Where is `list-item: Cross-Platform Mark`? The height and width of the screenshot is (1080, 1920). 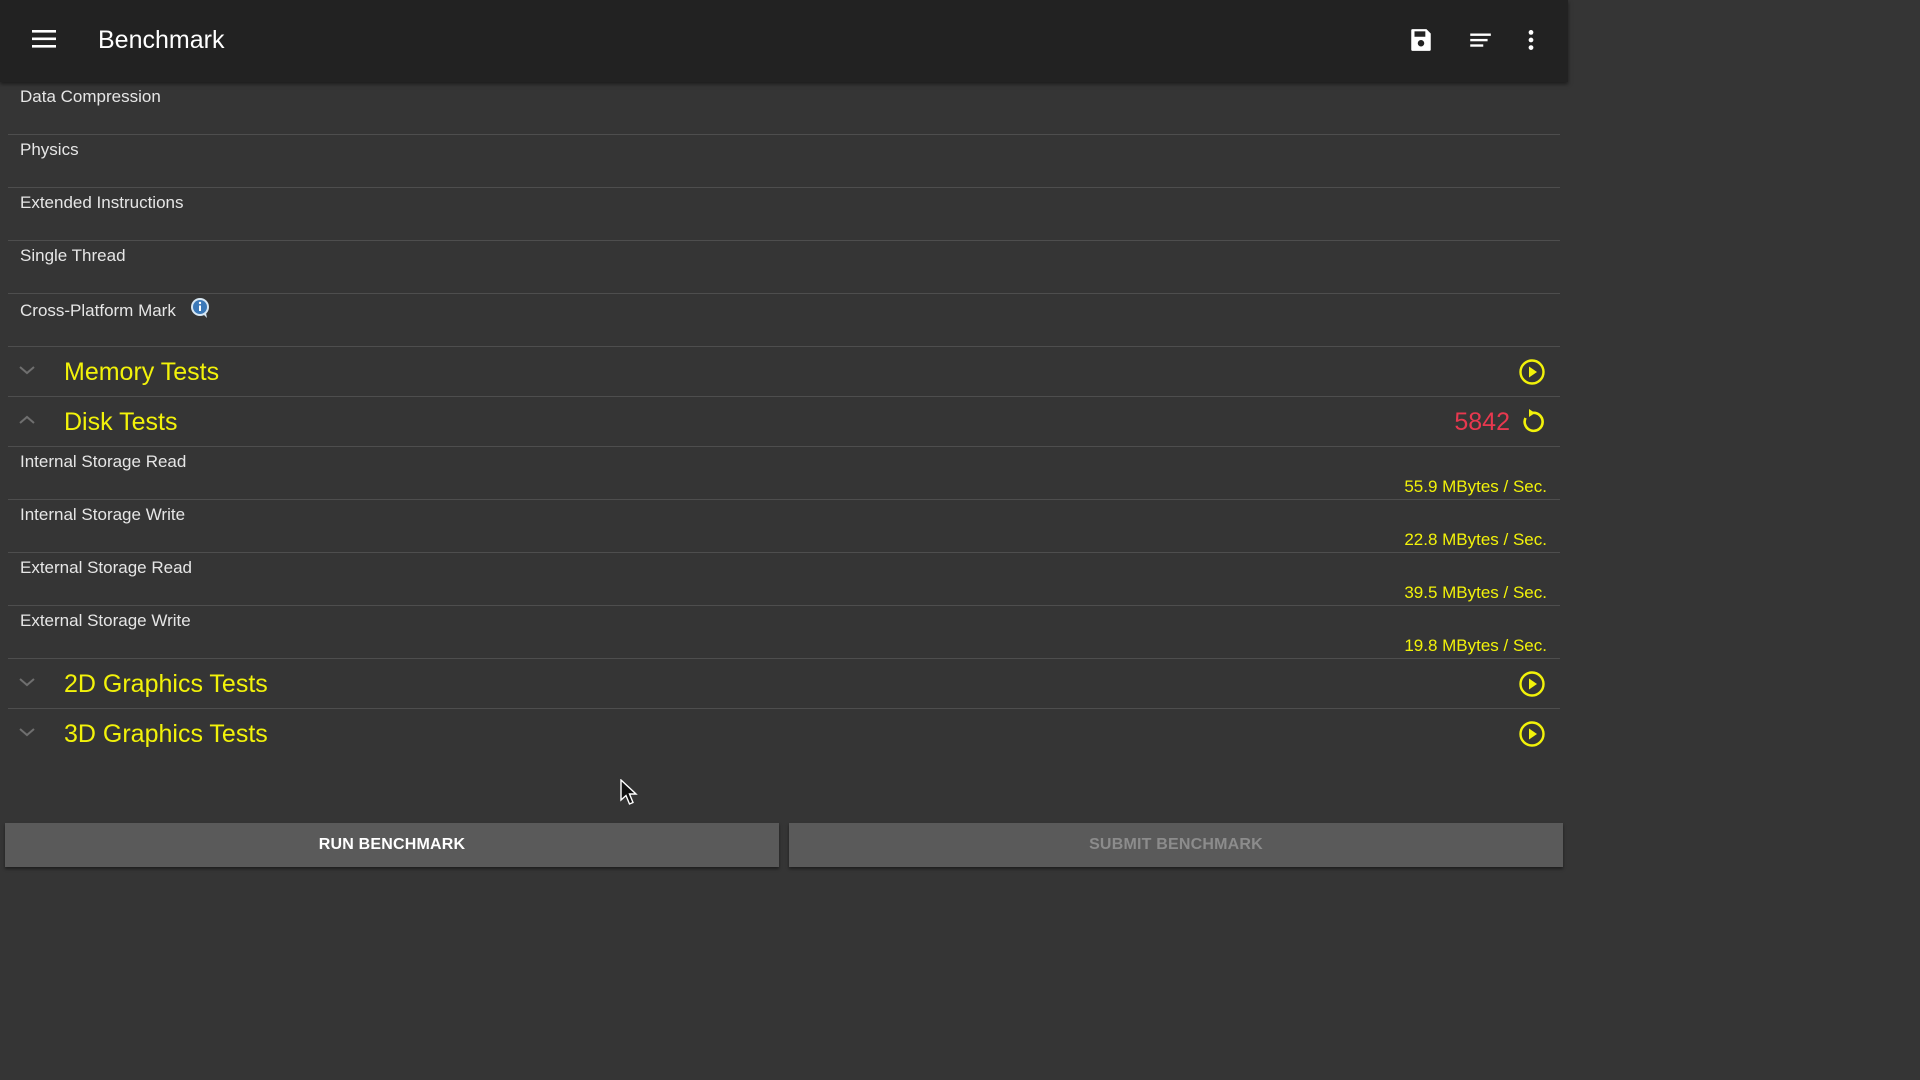 list-item: Cross-Platform Mark is located at coordinates (784, 320).